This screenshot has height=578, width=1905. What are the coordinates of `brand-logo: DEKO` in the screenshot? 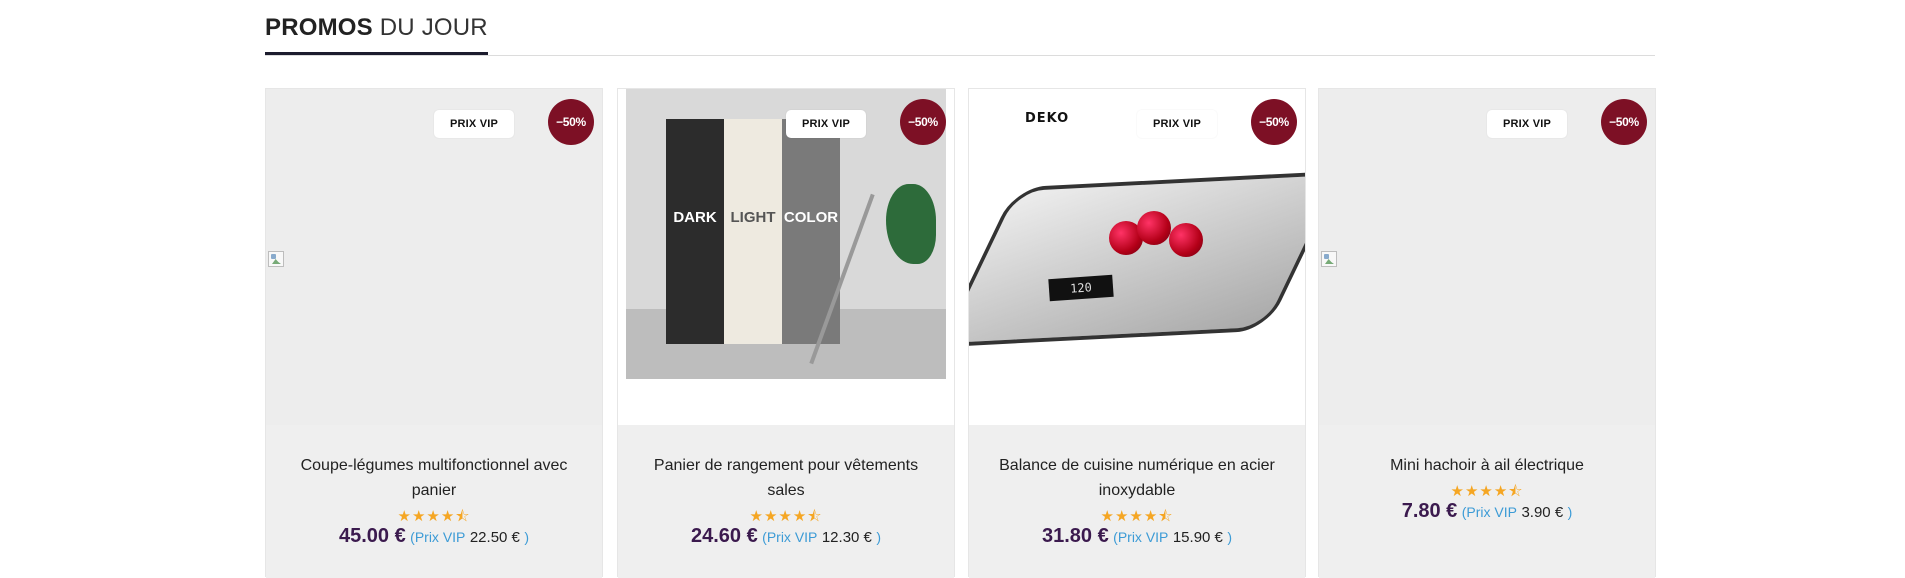 It's located at (1047, 118).